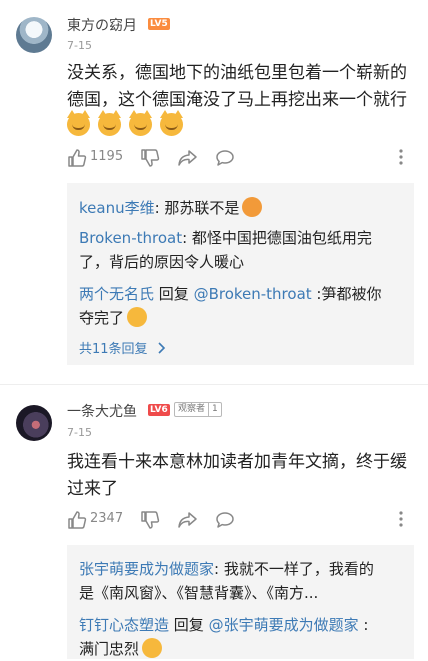 This screenshot has width=428, height=661. What do you see at coordinates (146, 569) in the screenshot?
I see `reply-username: 张宇萌要成为做题家` at bounding box center [146, 569].